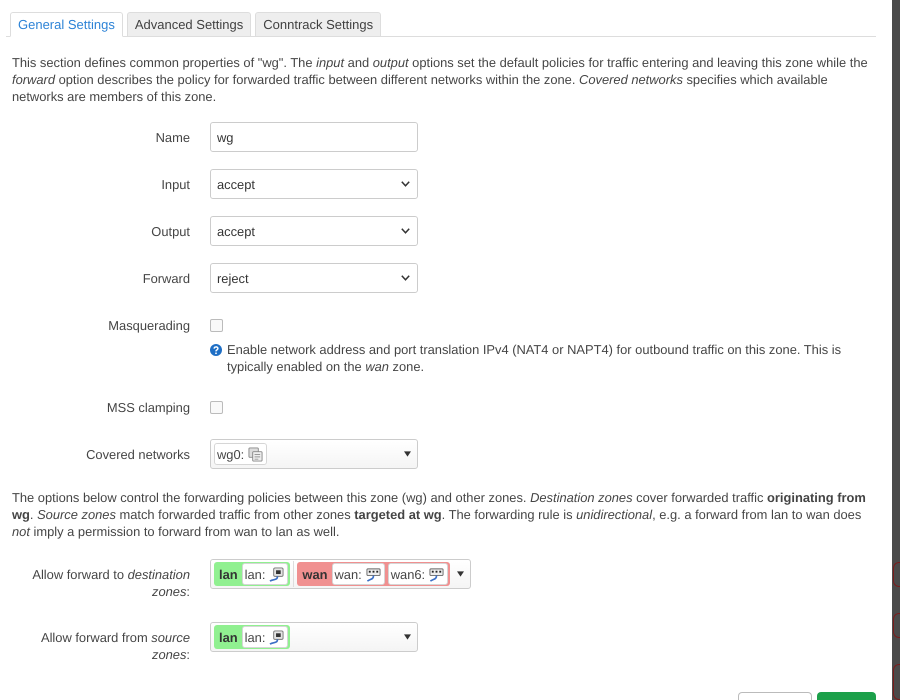 This screenshot has width=900, height=700. What do you see at coordinates (775, 696) in the screenshot?
I see `secondary-button` at bounding box center [775, 696].